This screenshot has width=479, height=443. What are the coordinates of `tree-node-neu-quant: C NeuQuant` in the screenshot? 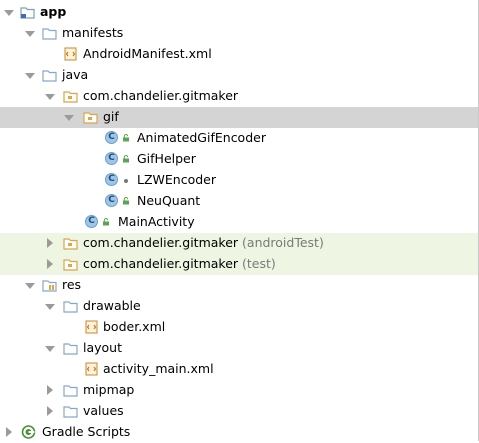 It's located at (239, 201).